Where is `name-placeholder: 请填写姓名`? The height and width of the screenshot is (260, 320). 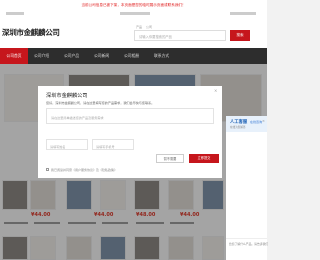
name-placeholder: 请填写姓名 is located at coordinates (58, 146).